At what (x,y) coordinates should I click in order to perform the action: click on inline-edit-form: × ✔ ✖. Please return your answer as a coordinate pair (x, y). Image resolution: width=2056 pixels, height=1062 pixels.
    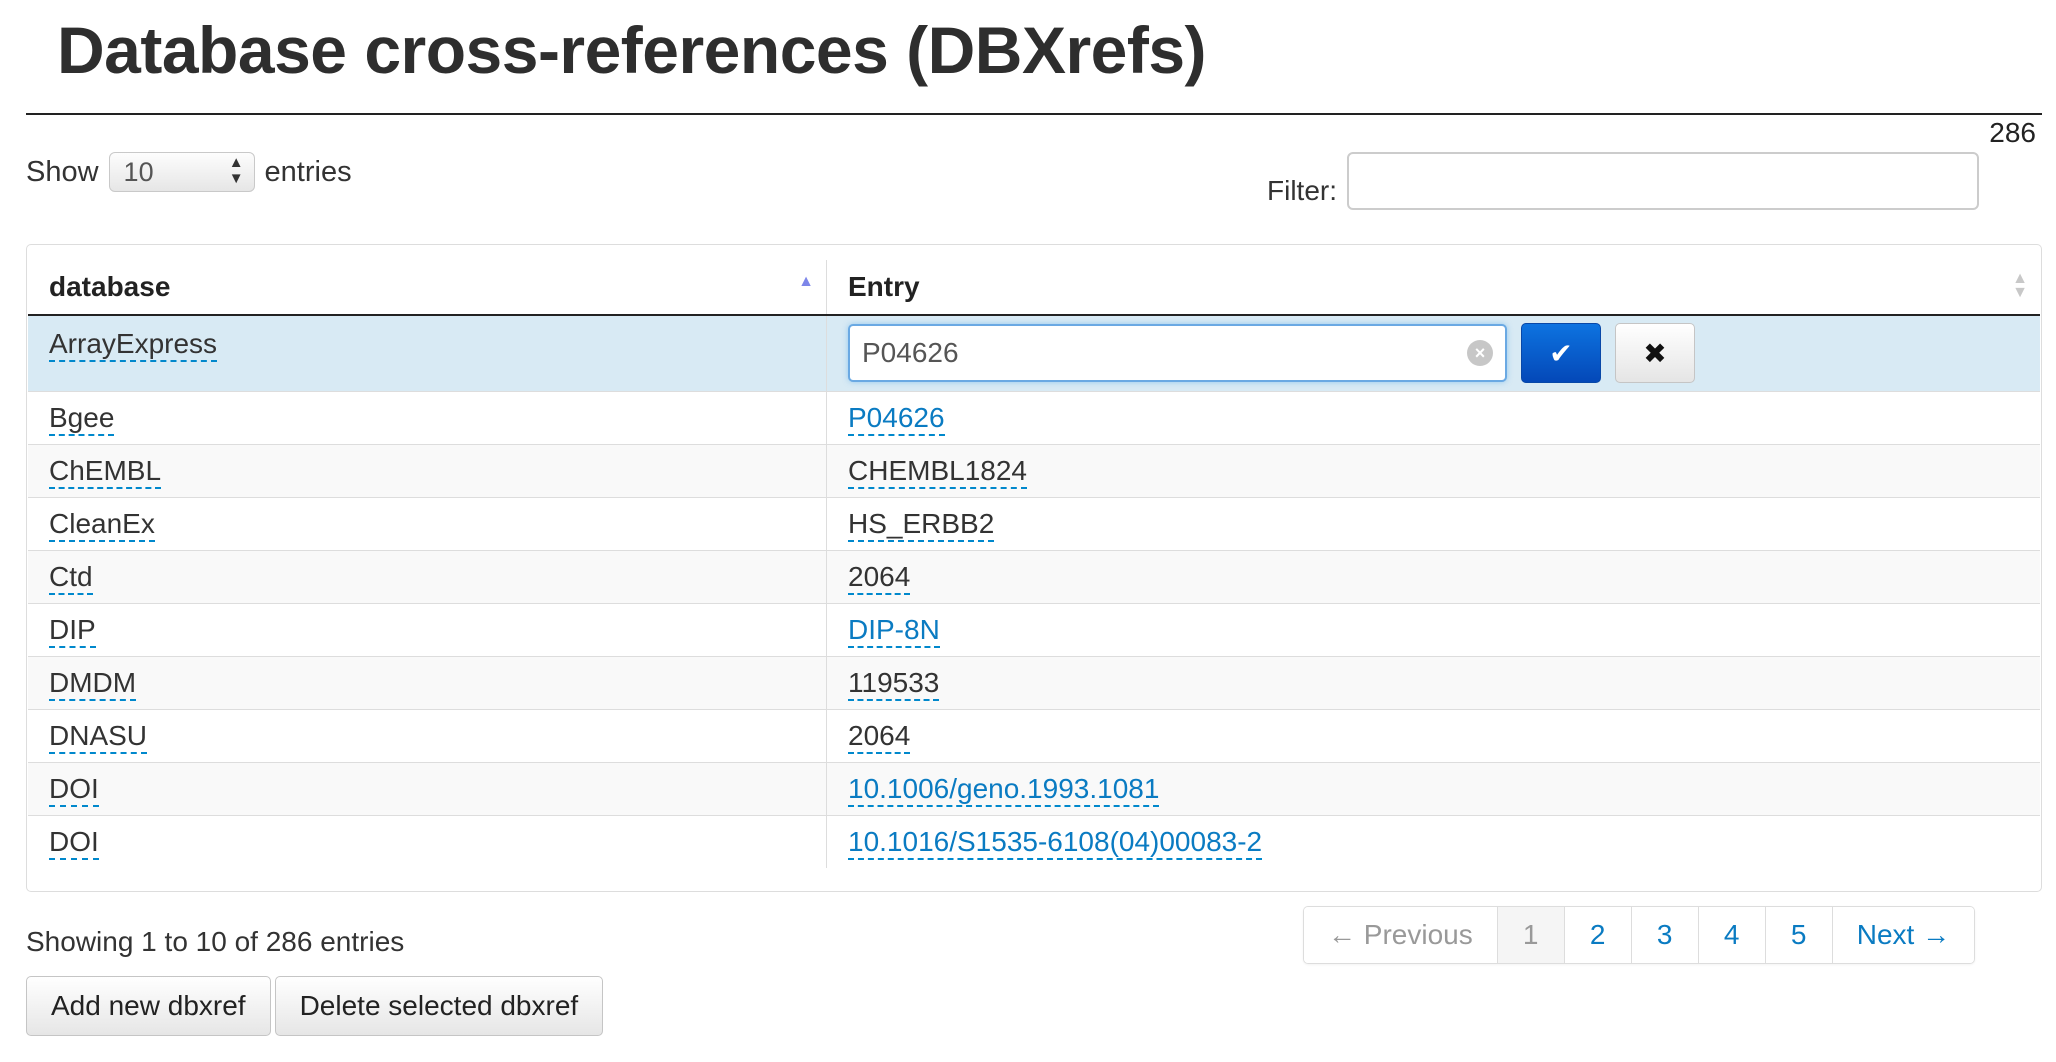
    Looking at the image, I should click on (1444, 353).